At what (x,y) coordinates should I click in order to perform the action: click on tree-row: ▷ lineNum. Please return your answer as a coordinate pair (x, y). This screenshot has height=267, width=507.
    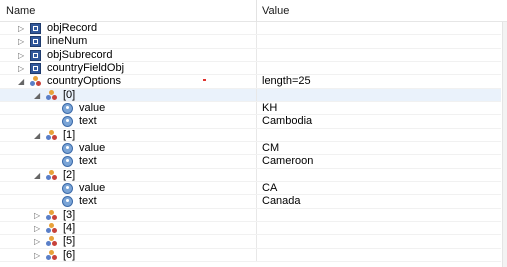
    Looking at the image, I should click on (250, 42).